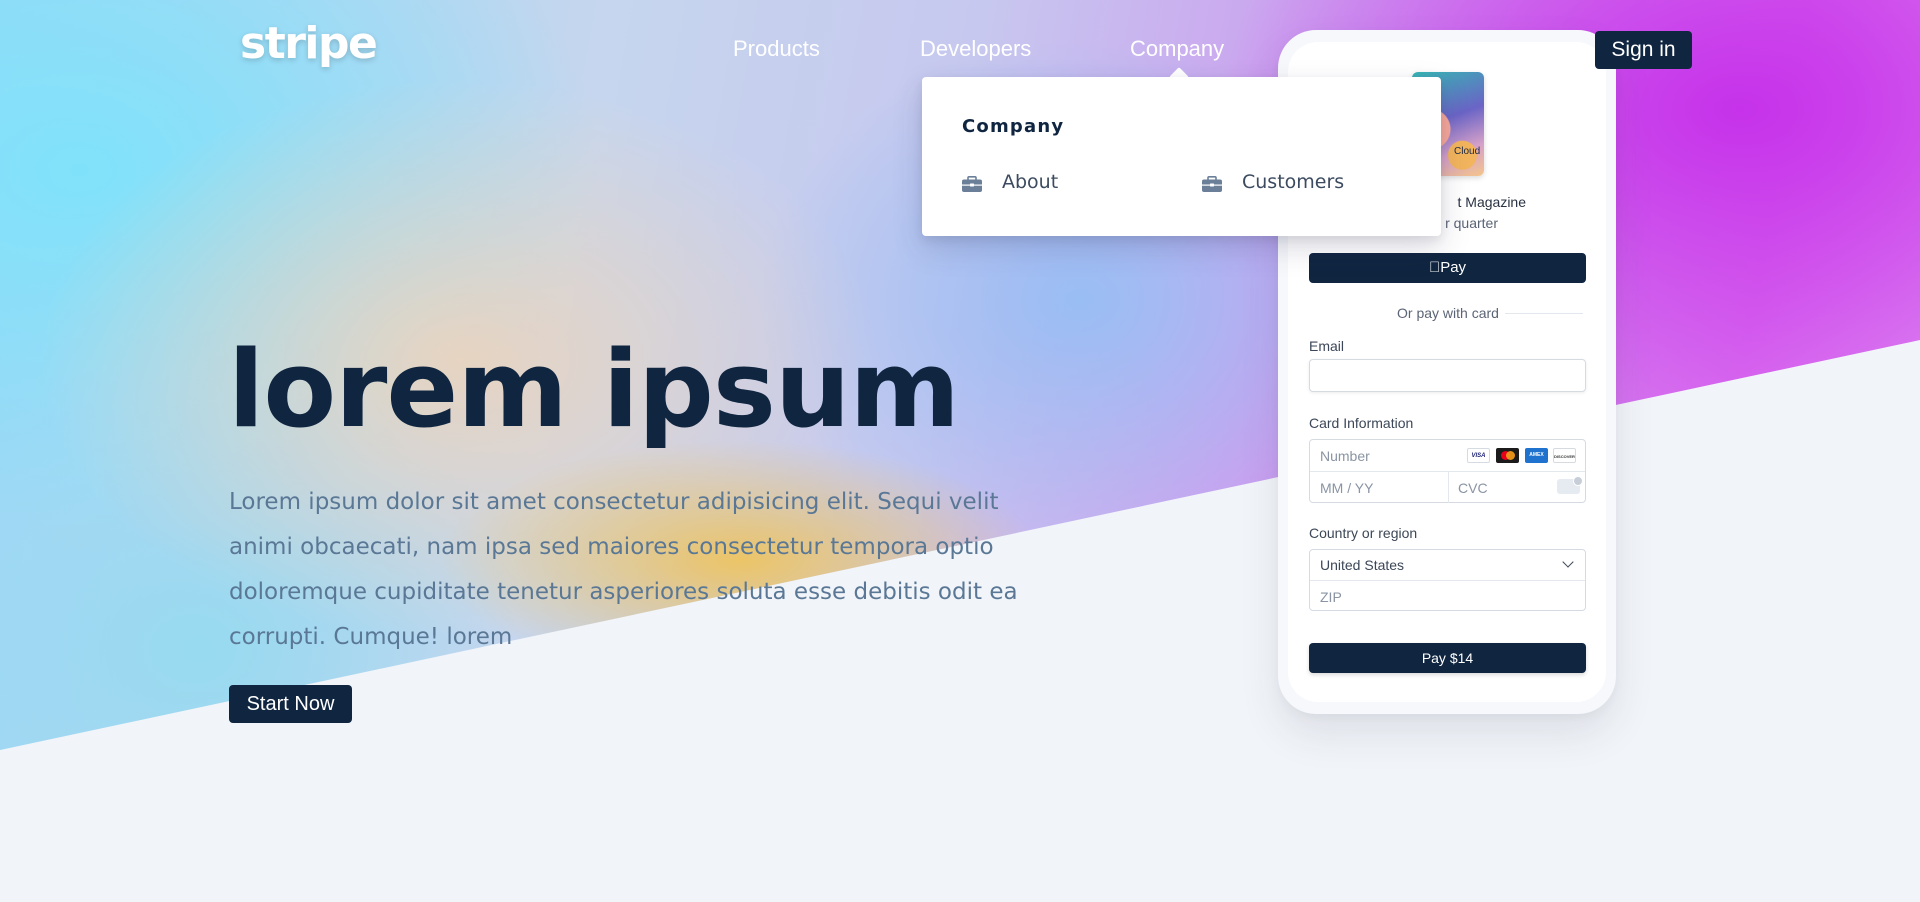 The image size is (1920, 902). What do you see at coordinates (1544, 313) in the screenshot?
I see `divider-line` at bounding box center [1544, 313].